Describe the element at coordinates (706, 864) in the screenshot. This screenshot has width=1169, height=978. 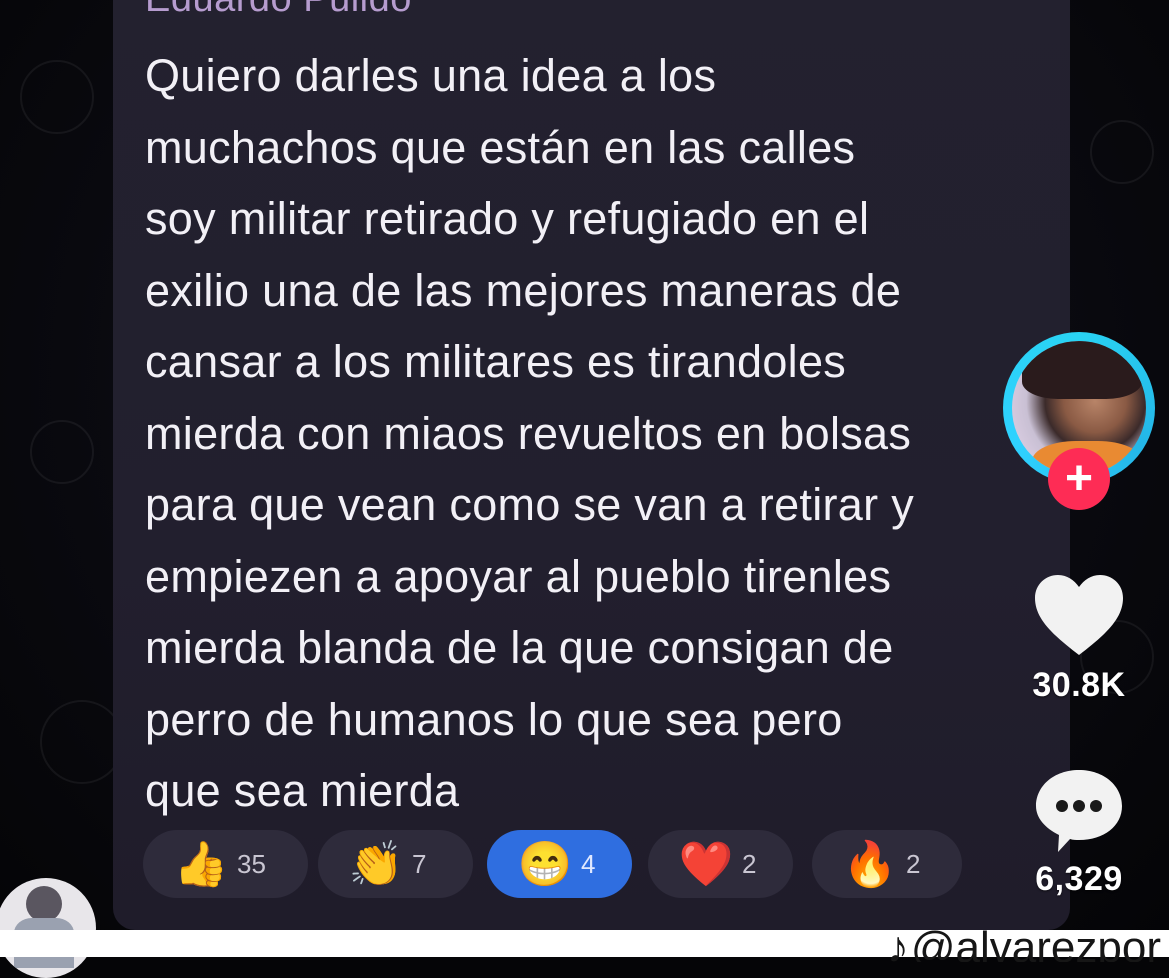
I see `red-heart-icon: ❤️` at that location.